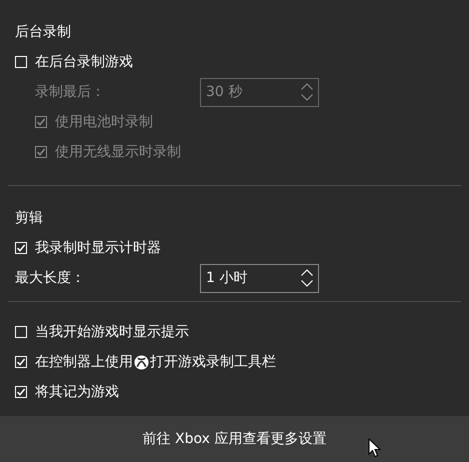  I want to click on checkbox-label: 将其记为游戏, so click(77, 392).